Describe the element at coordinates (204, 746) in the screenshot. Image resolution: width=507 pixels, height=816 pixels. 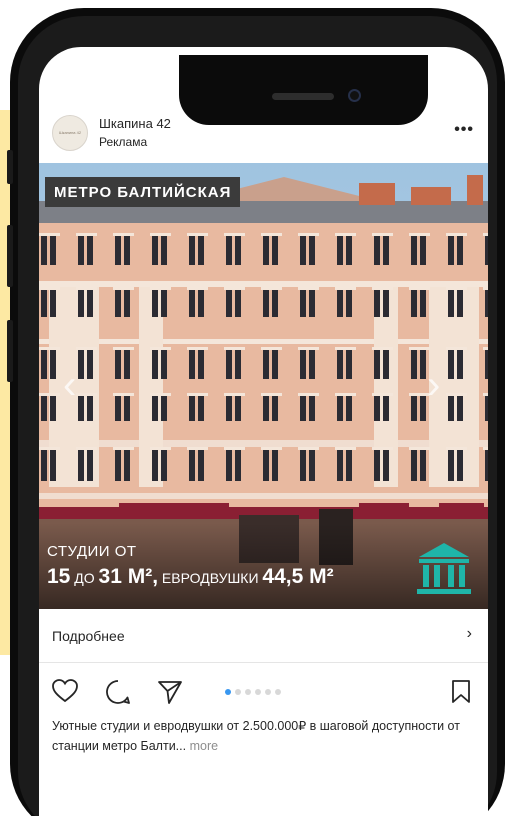
I see `more-link: more` at that location.